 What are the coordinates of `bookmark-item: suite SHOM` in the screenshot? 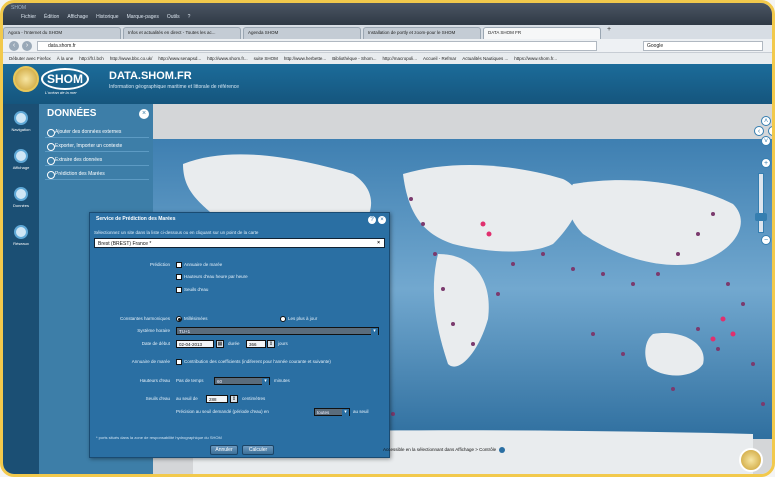 It's located at (266, 58).